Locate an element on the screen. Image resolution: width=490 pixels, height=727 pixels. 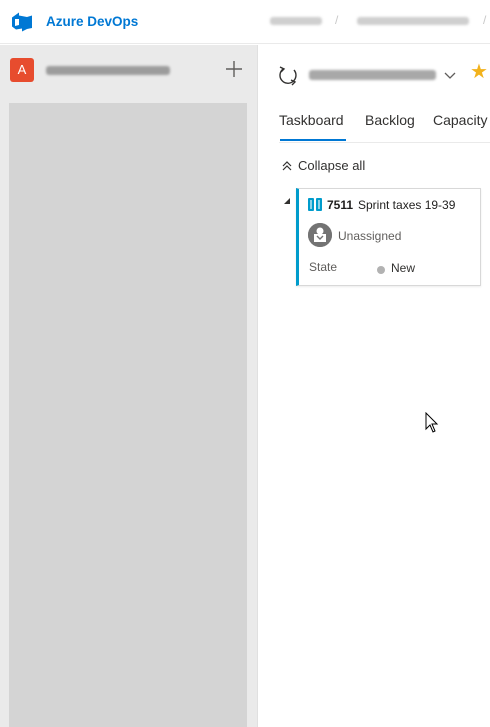
selected-tab-indicator is located at coordinates (313, 140).